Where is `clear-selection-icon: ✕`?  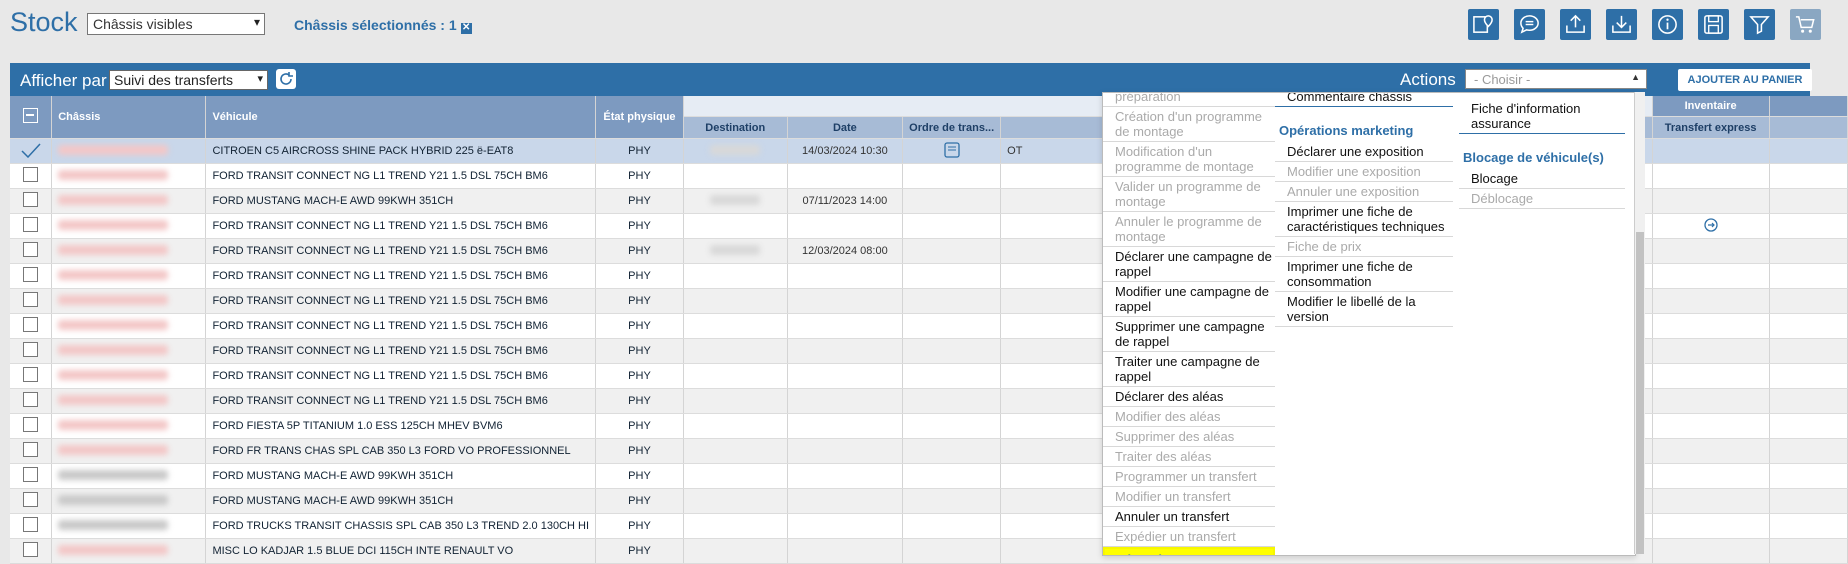
clear-selection-icon: ✕ is located at coordinates (466, 28).